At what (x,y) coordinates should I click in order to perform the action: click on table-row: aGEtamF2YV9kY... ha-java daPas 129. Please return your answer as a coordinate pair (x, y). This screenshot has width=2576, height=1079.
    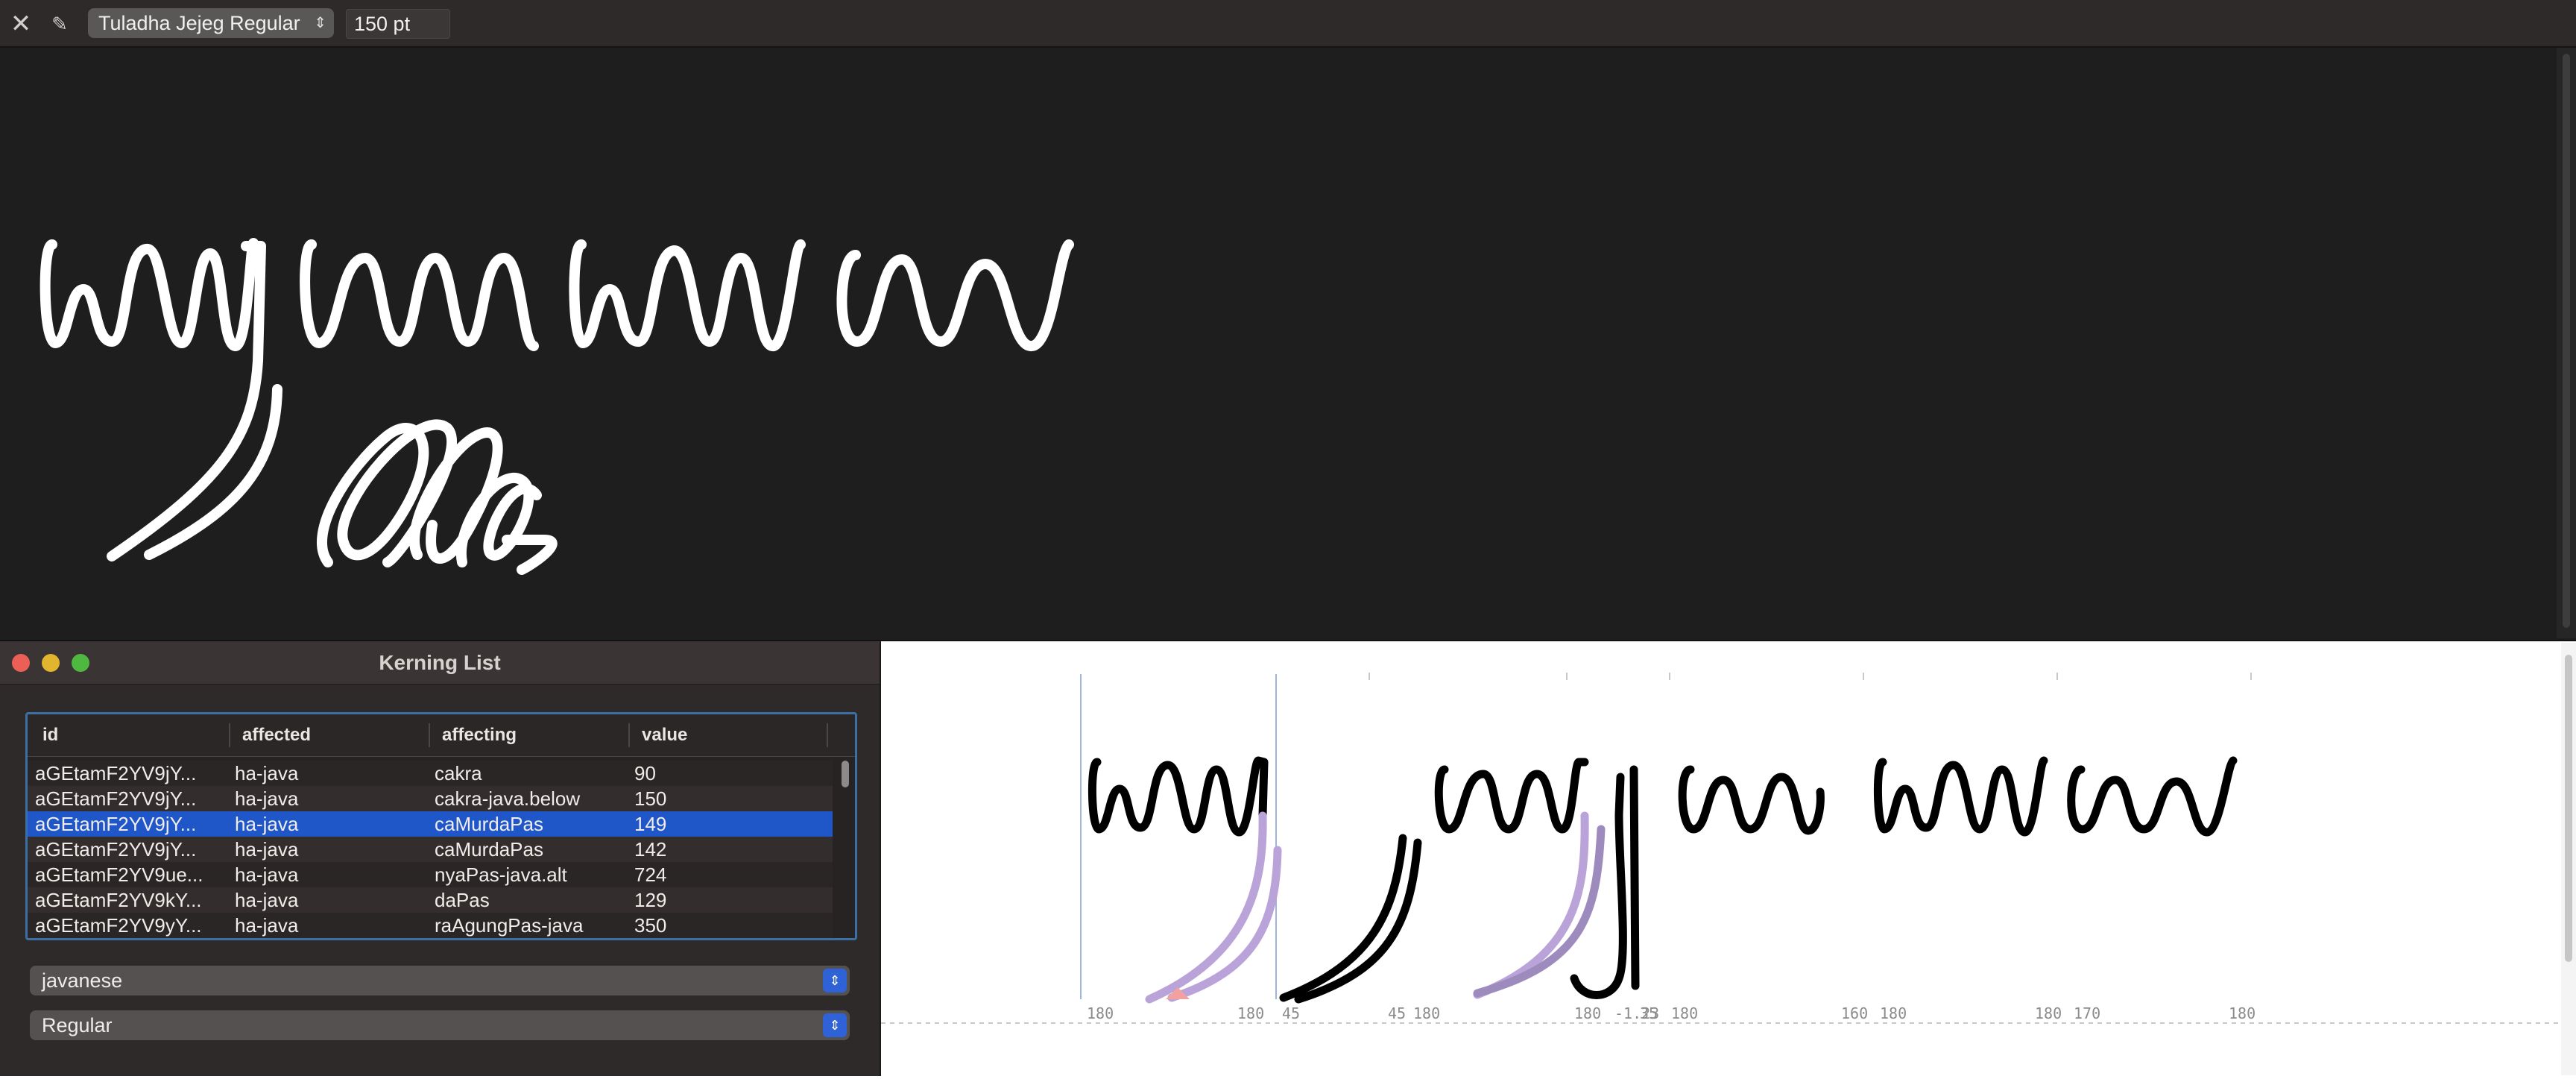
    Looking at the image, I should click on (430, 900).